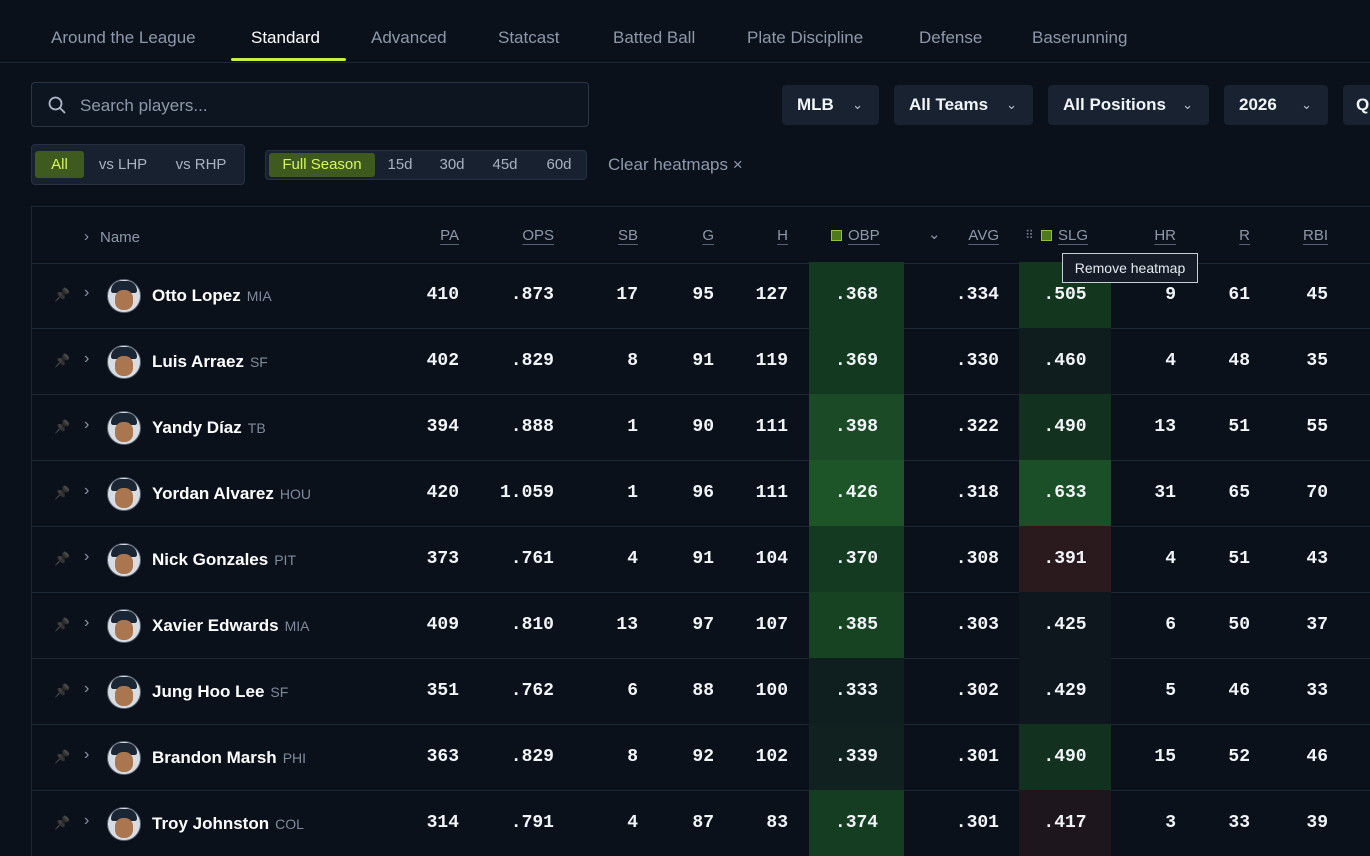 This screenshot has width=1370, height=856. What do you see at coordinates (124, 494) in the screenshot?
I see `avatar` at bounding box center [124, 494].